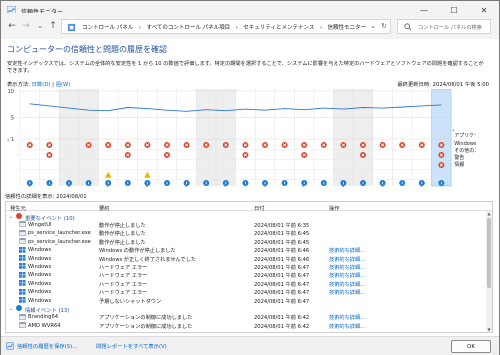  I want to click on table-row: Windows 予期しないシャットダウン 2024/08/01 午前 6:47, so click(246, 300).